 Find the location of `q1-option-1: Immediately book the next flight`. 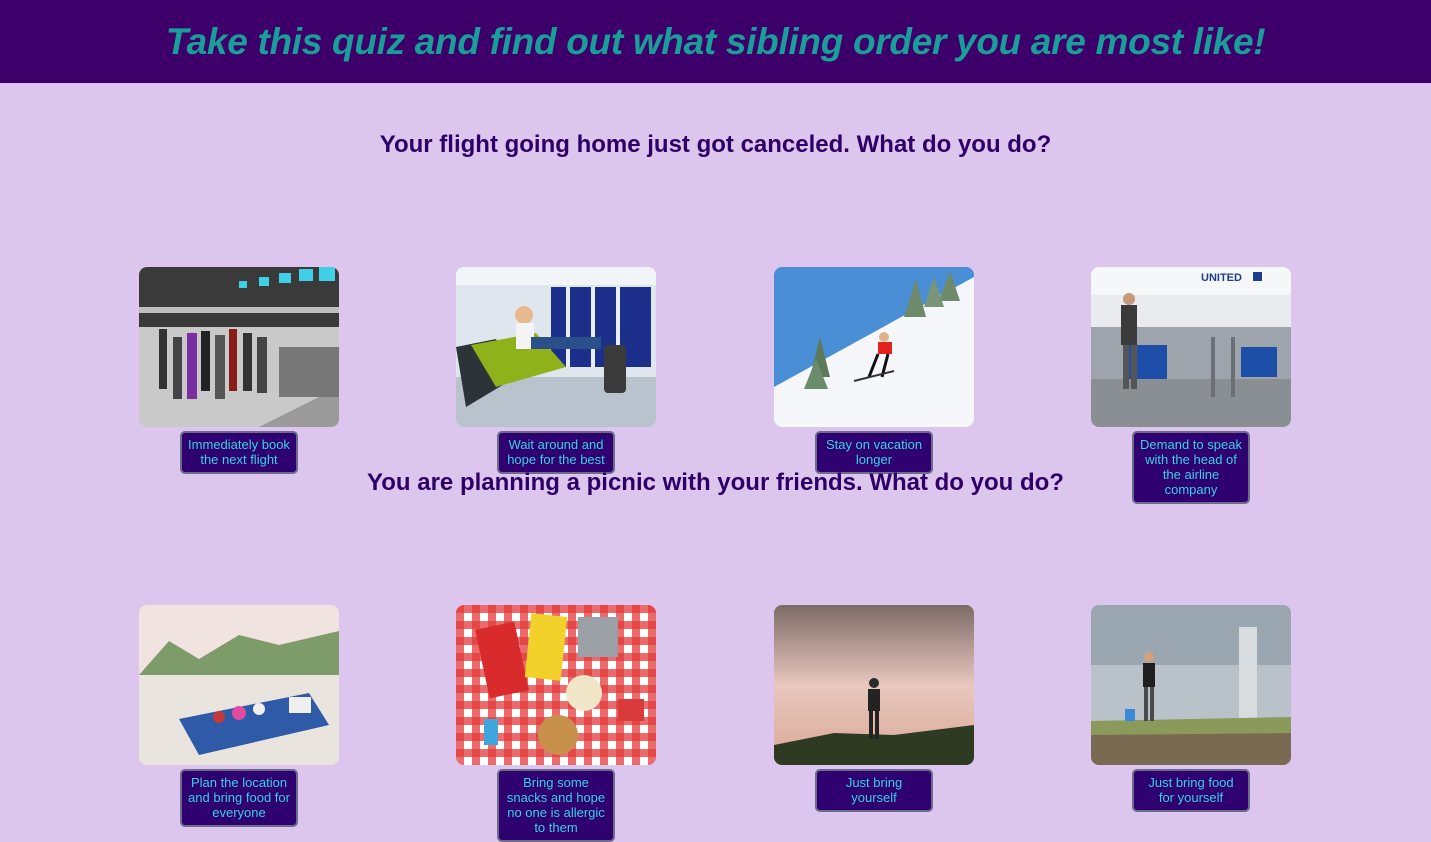

q1-option-1: Immediately book the next flight is located at coordinates (239, 370).